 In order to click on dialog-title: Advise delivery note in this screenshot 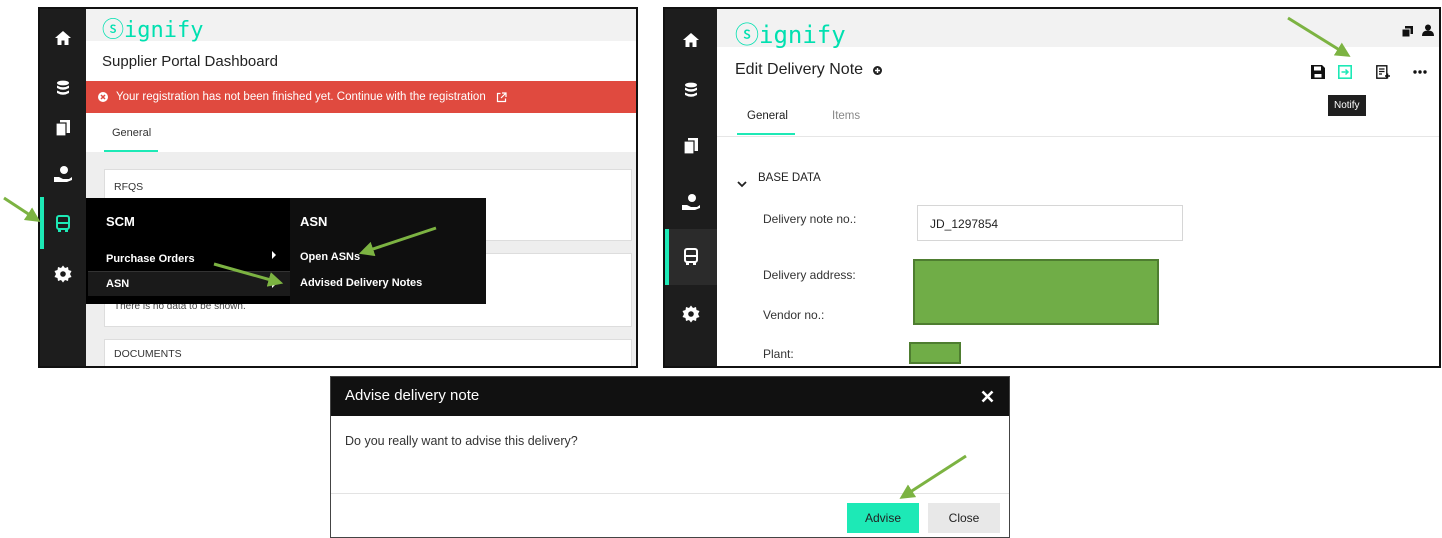, I will do `click(412, 395)`.